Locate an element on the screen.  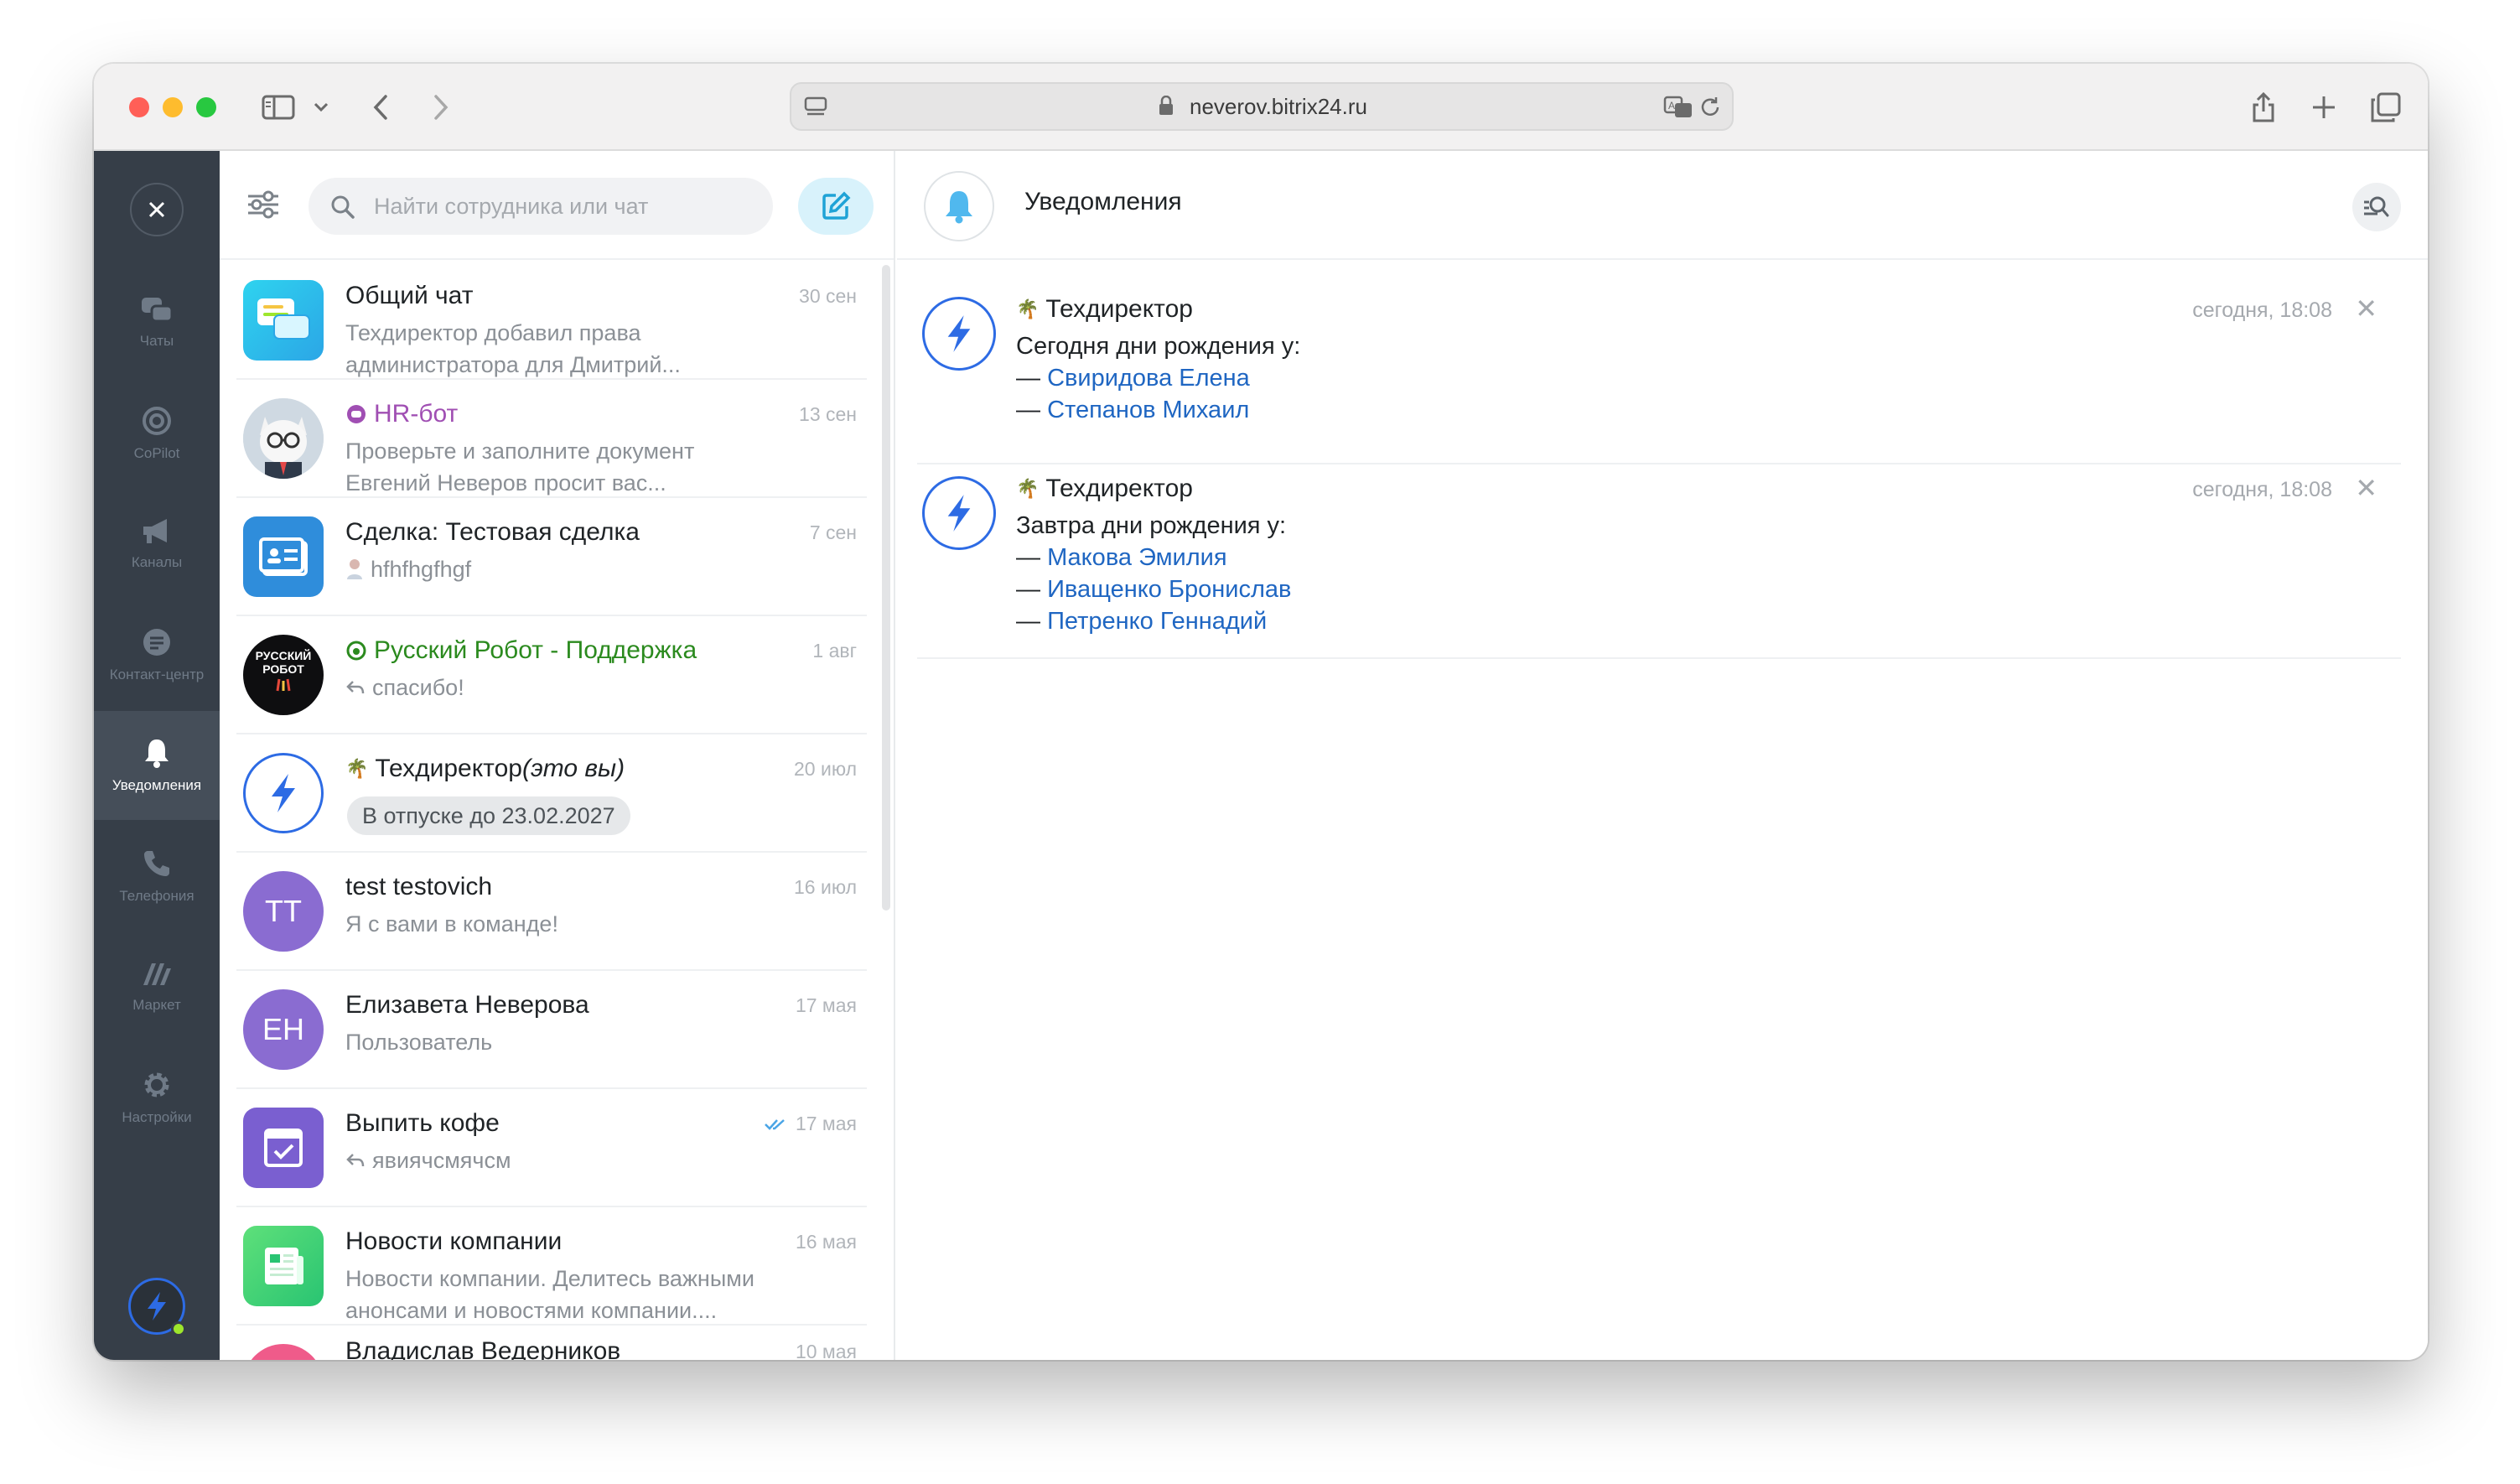
close-messenger-button is located at coordinates (157, 209).